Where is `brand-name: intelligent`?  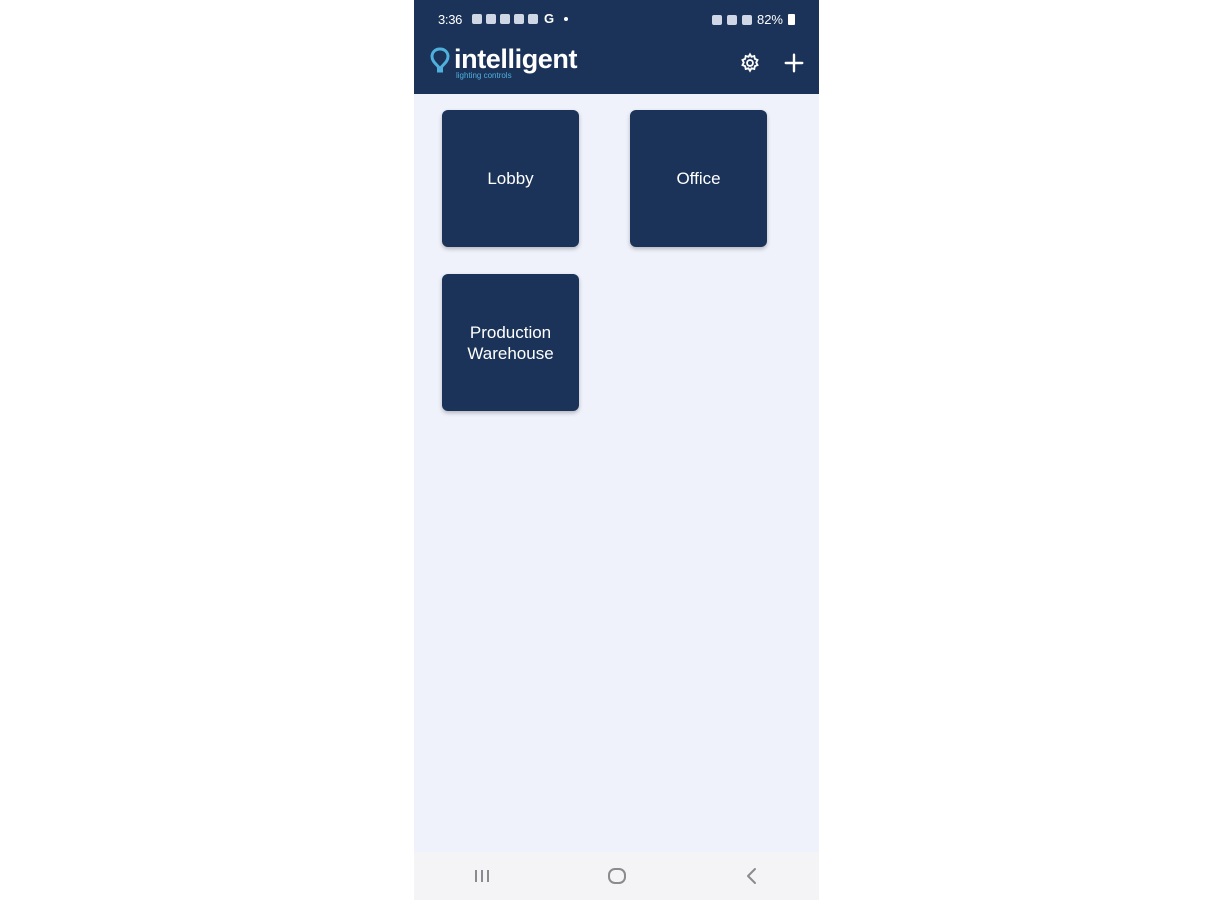 brand-name: intelligent is located at coordinates (516, 59).